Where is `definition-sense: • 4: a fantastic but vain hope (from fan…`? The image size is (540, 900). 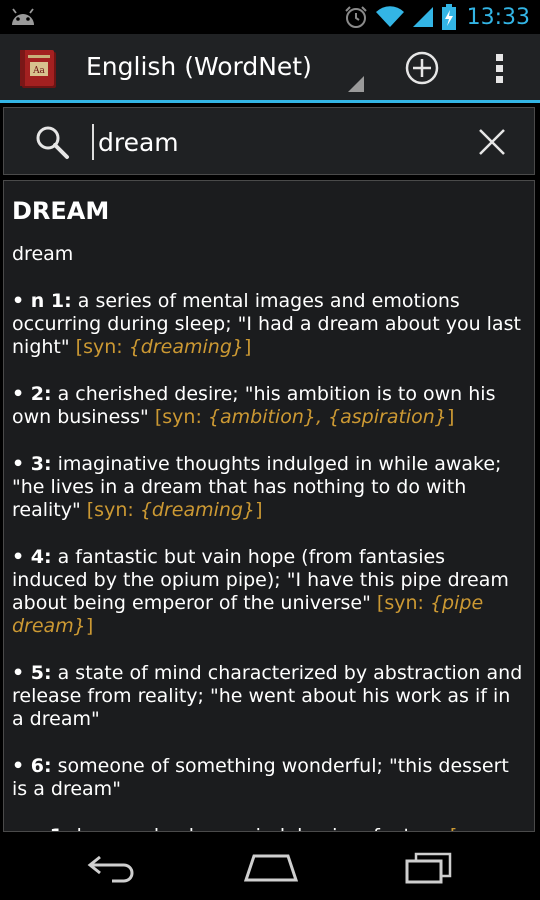
definition-sense: • 4: a fantastic but vain hope (from fan… is located at coordinates (269, 592).